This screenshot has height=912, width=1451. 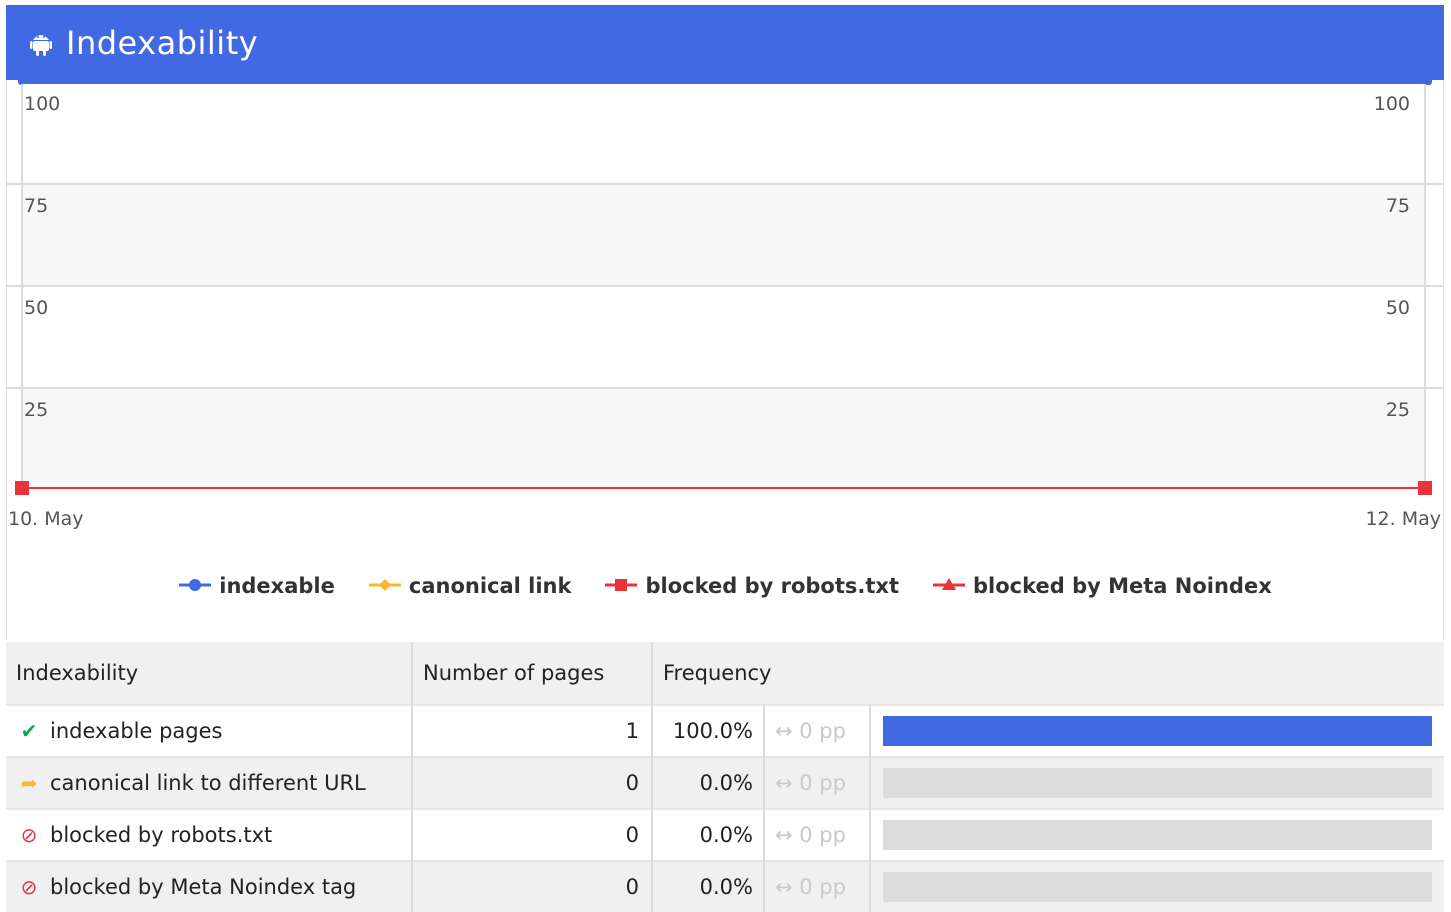 I want to click on column-header-indexability: Indexability, so click(x=209, y=673).